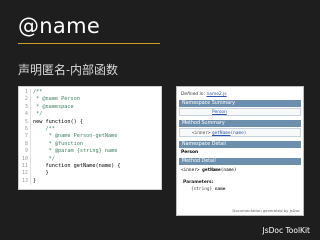 The image size is (320, 240). What do you see at coordinates (89, 43) in the screenshot?
I see `title-underline` at bounding box center [89, 43].